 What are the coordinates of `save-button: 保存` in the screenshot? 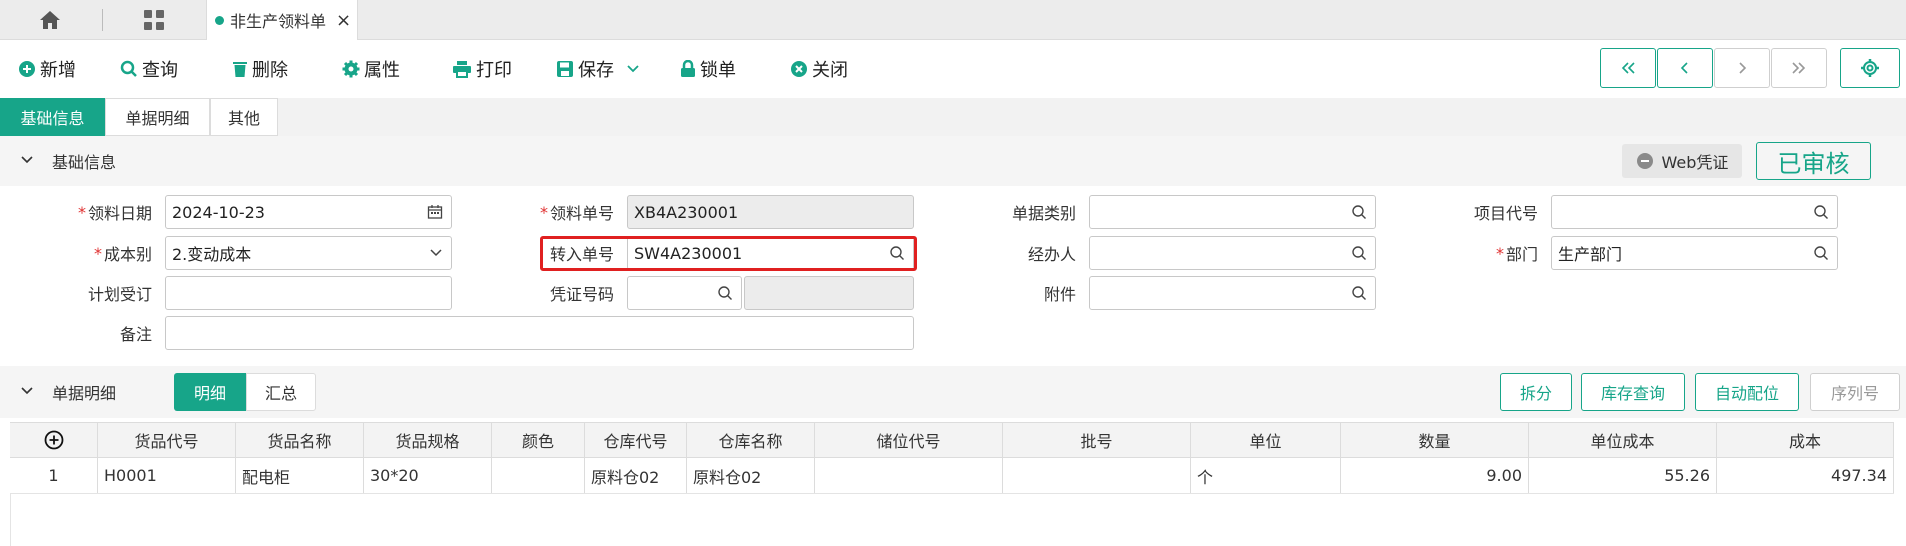 It's located at (600, 69).